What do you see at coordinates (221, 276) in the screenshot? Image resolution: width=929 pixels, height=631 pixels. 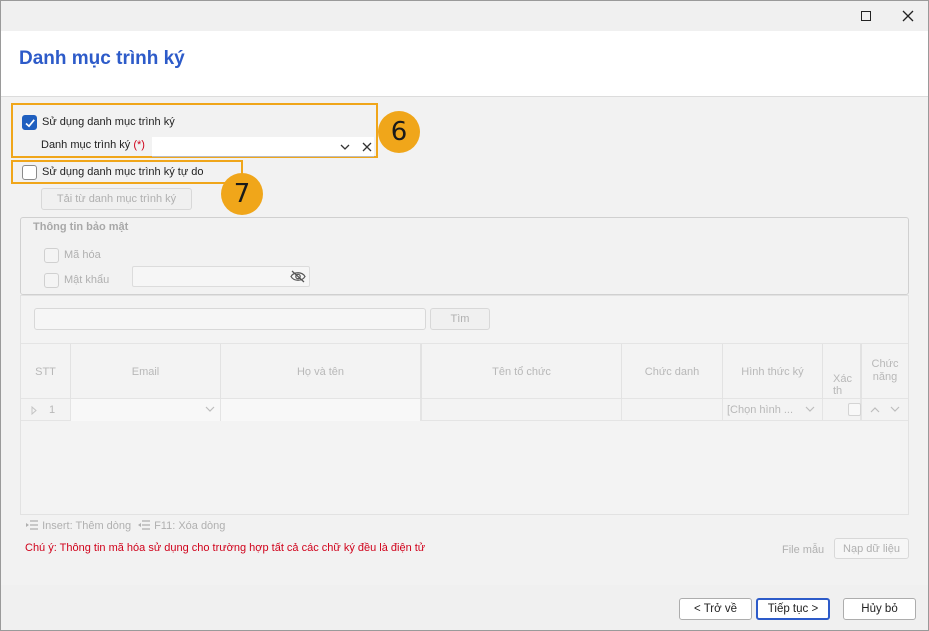 I see `password-input` at bounding box center [221, 276].